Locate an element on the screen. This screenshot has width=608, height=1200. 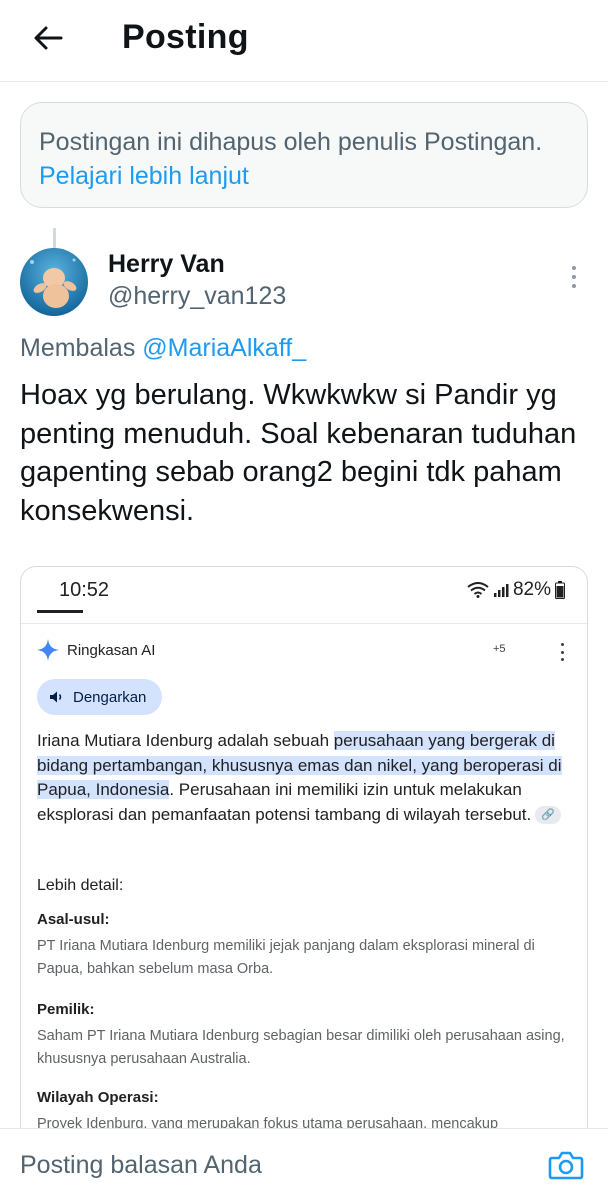
listen-label: Dengarkan is located at coordinates (110, 697).